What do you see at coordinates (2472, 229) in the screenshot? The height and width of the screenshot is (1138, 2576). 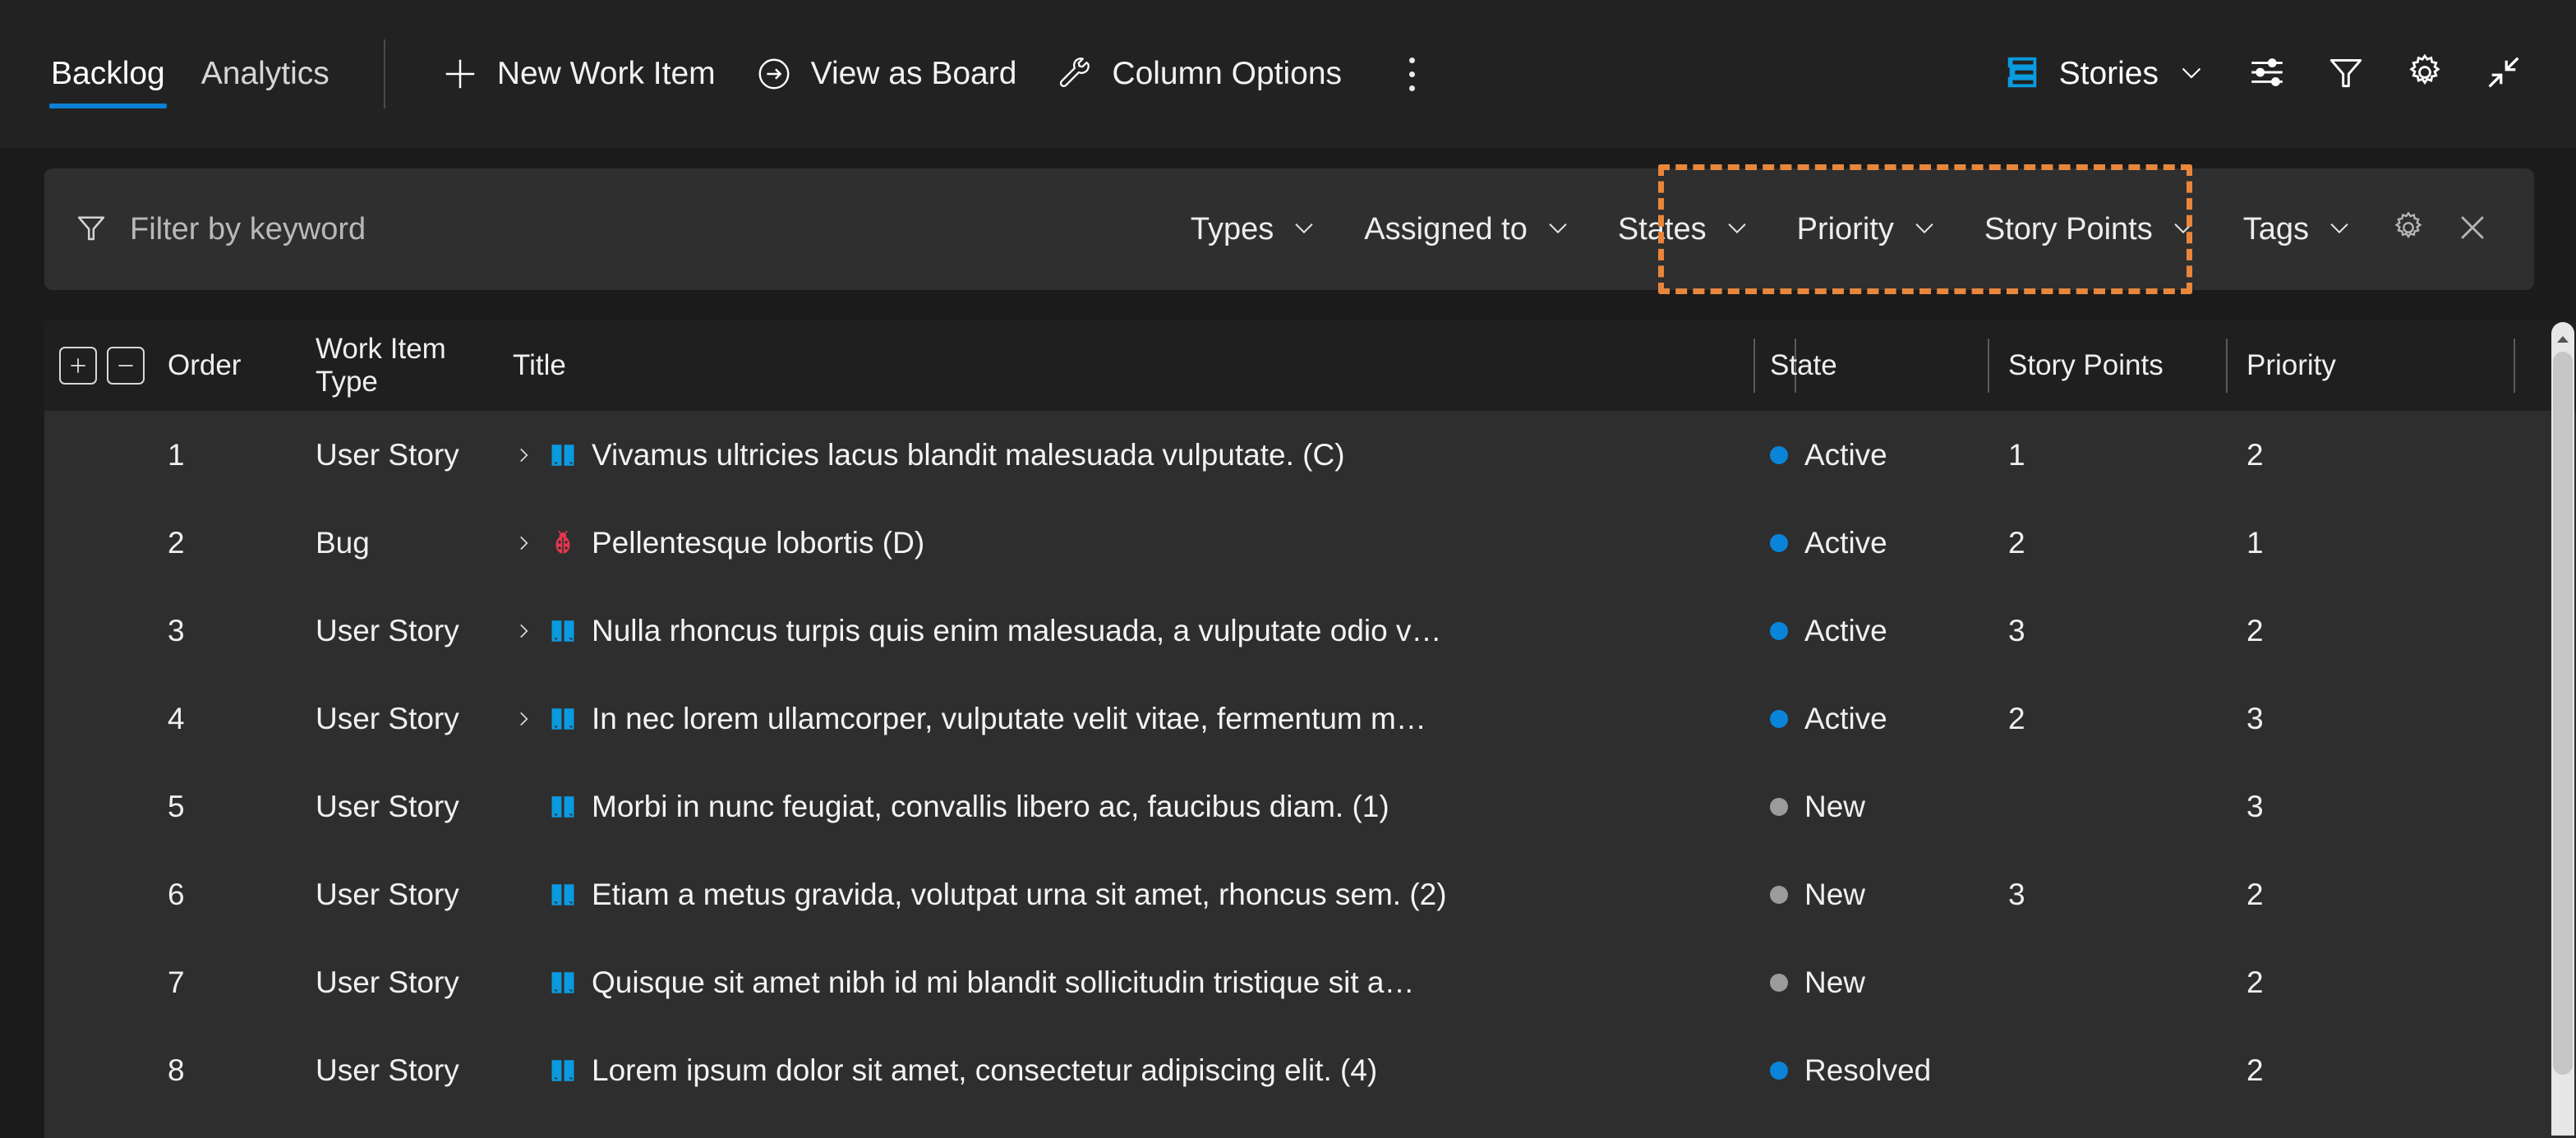 I see `close-filter-button` at bounding box center [2472, 229].